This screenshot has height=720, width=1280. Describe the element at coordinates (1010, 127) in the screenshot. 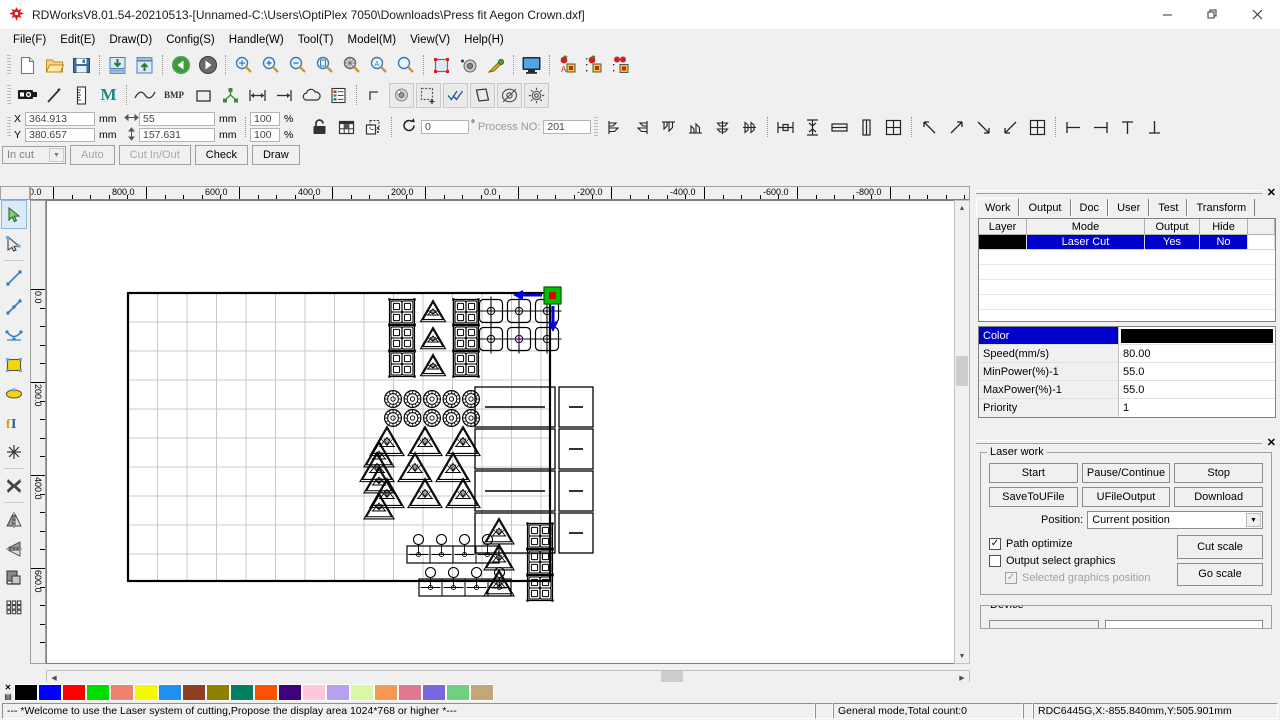

I see `origin-bottomleft-icon` at that location.